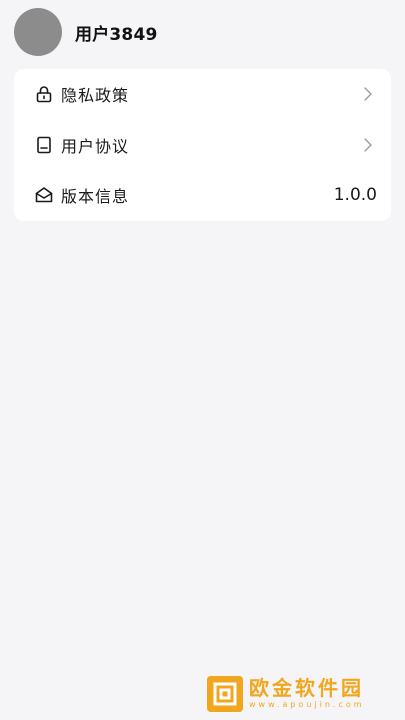 Image resolution: width=405 pixels, height=720 pixels. I want to click on menu-item-privacy-policy: 隐私政策, so click(202, 94).